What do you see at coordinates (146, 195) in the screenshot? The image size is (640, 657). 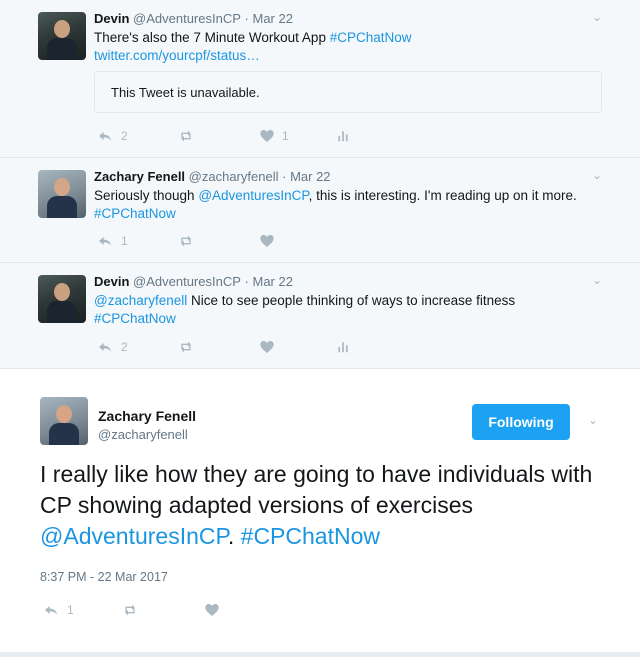 I see `tweet-text-part: Seriously though` at bounding box center [146, 195].